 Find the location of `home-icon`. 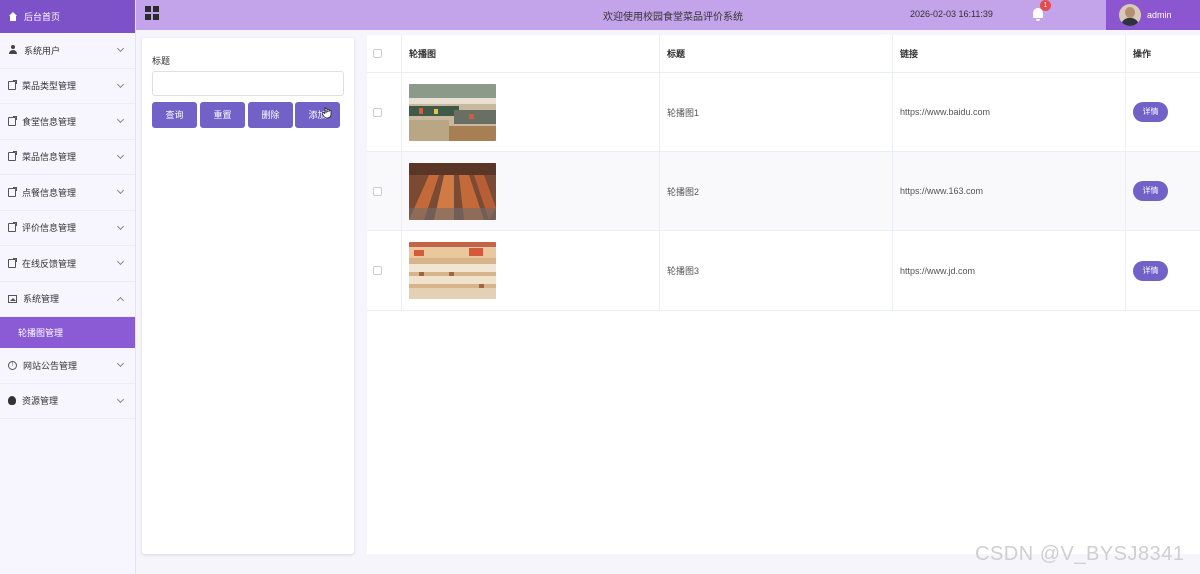

home-icon is located at coordinates (13, 16).